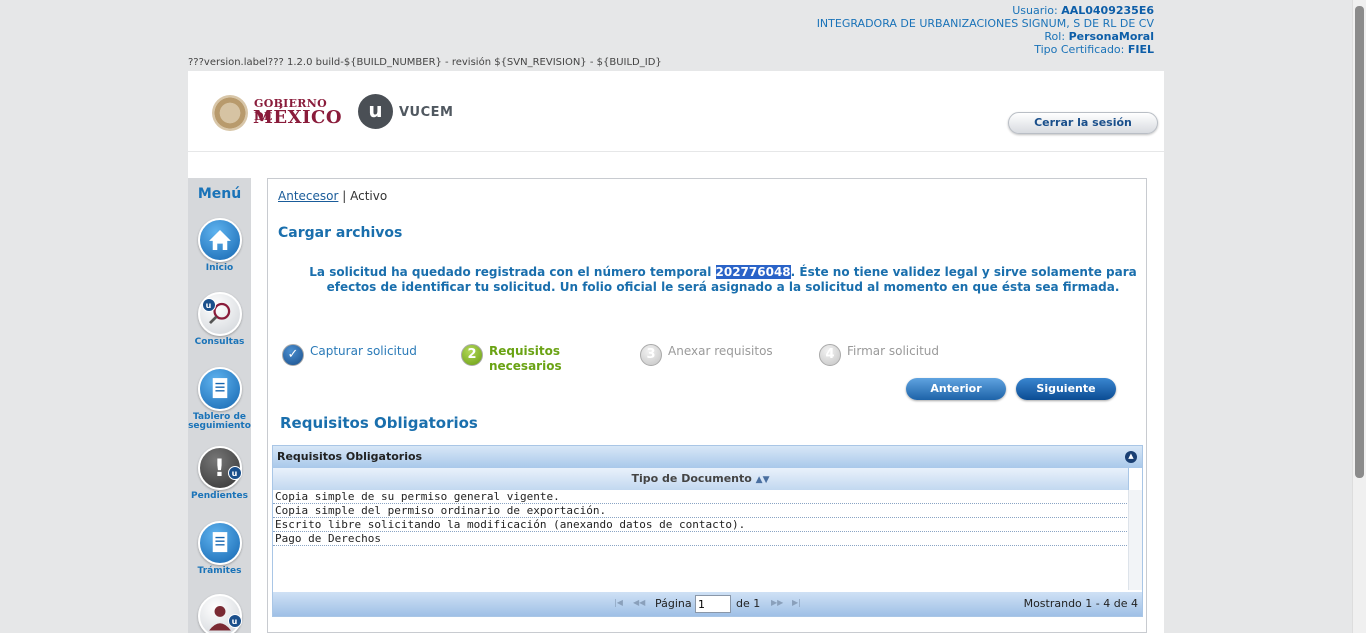  What do you see at coordinates (1035, 10) in the screenshot?
I see `usuario-label: Usuario:` at bounding box center [1035, 10].